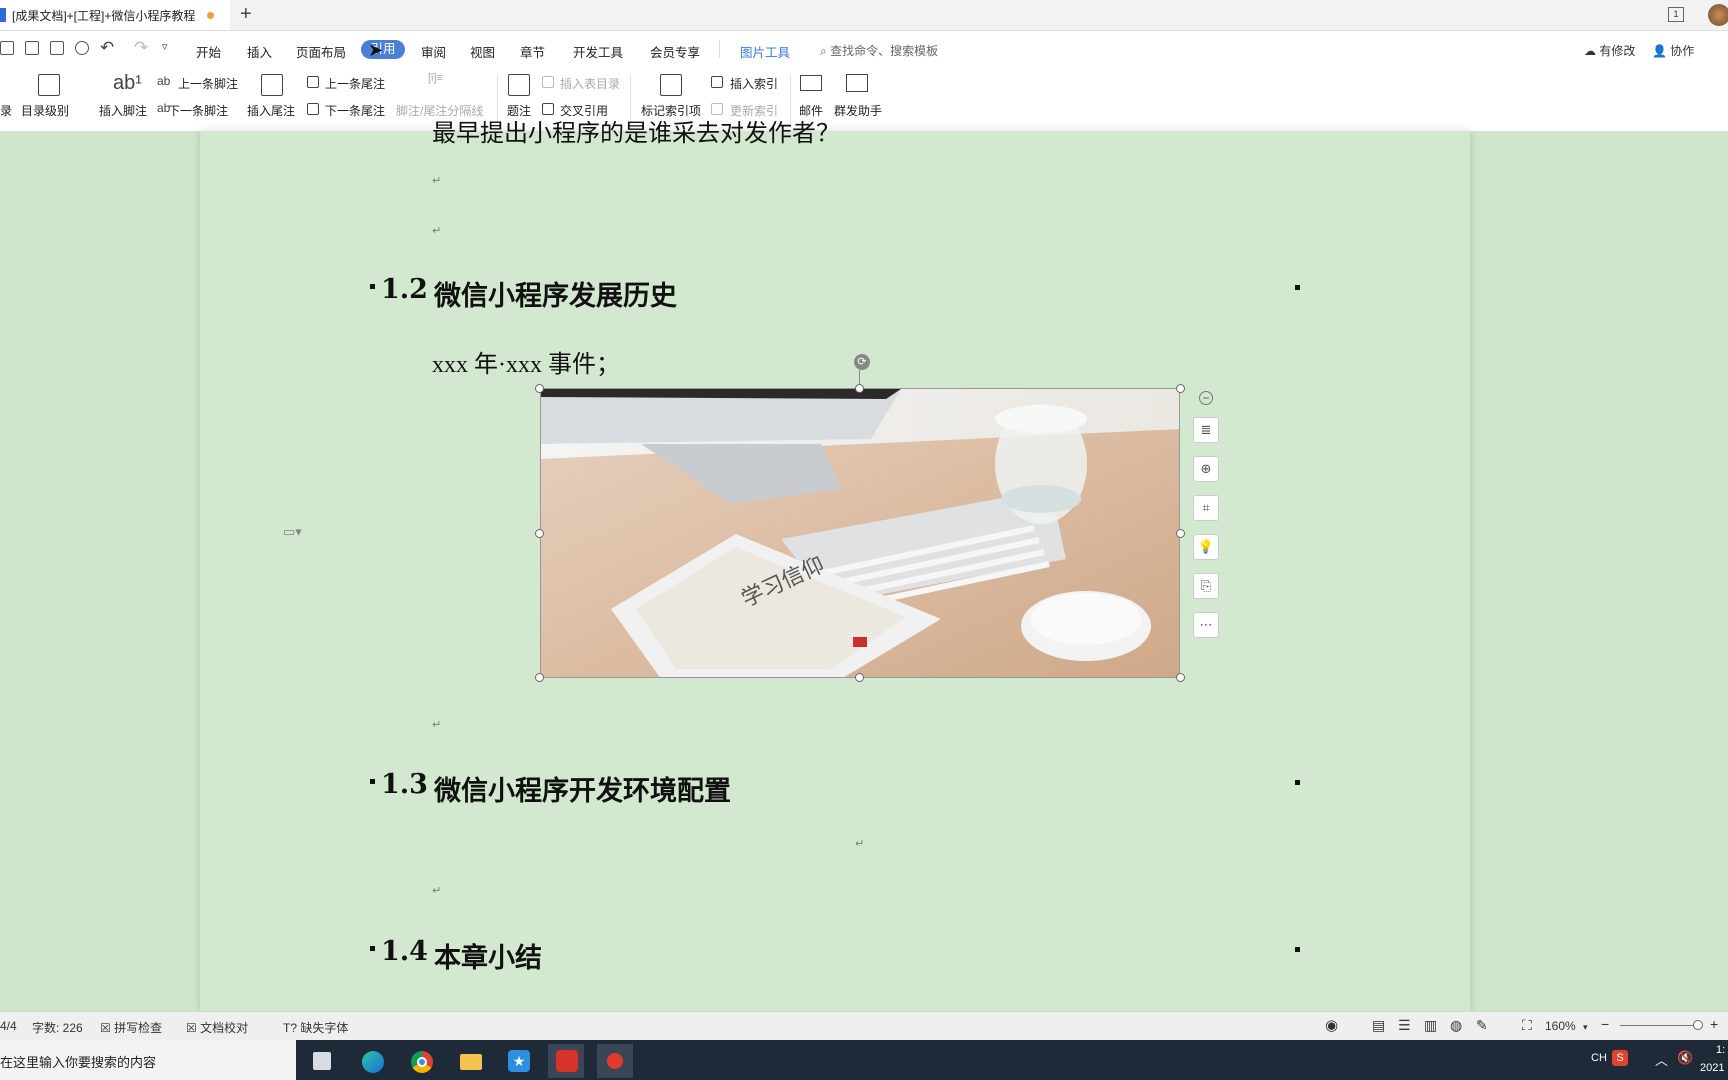 The image size is (1728, 1080). What do you see at coordinates (208, 51) in the screenshot?
I see `menu-home: 开始` at bounding box center [208, 51].